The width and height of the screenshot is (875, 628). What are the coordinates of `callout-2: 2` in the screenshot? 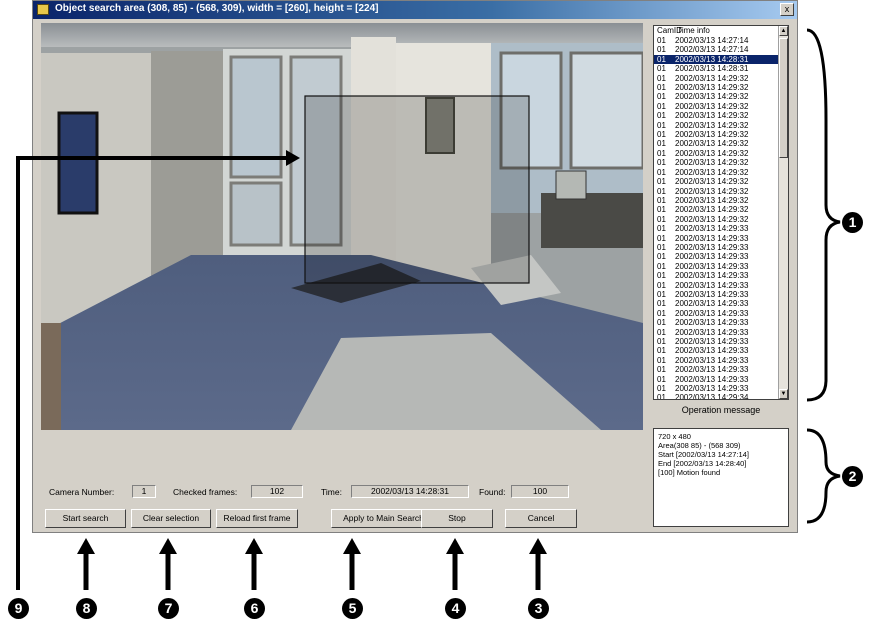 It's located at (852, 476).